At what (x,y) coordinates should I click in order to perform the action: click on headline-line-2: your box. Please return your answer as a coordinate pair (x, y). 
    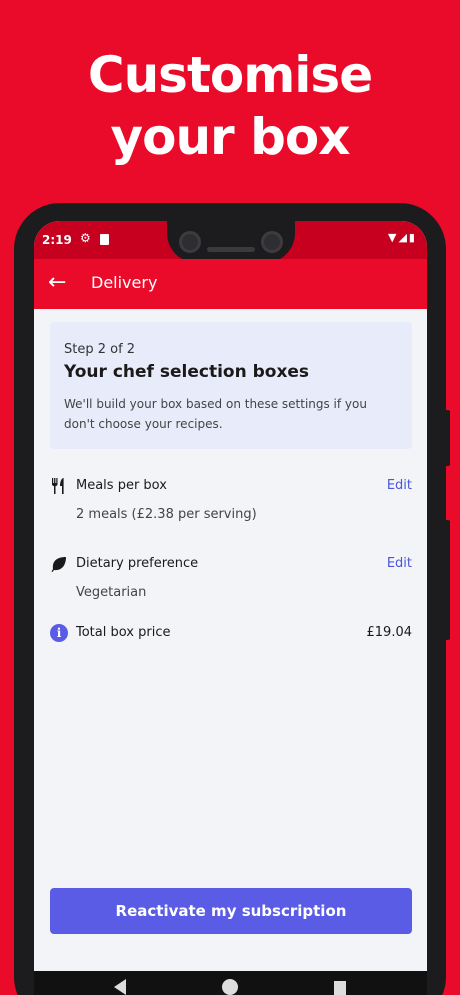
    Looking at the image, I should click on (230, 137).